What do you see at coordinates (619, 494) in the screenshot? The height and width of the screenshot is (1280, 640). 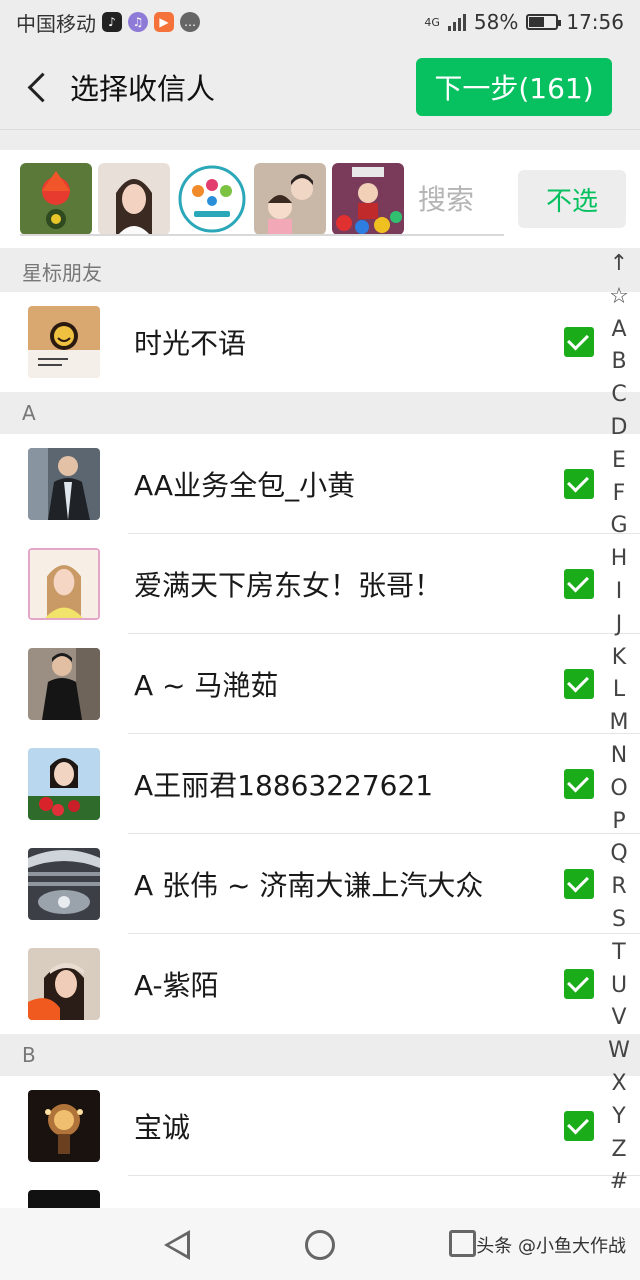 I see `index-item: F` at bounding box center [619, 494].